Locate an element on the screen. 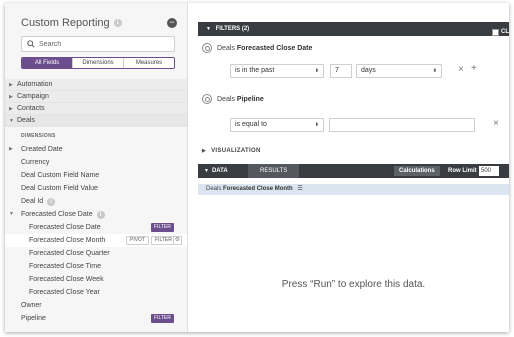 Image resolution: width=514 pixels, height=337 pixels. filter-unit-select: days ⬍ is located at coordinates (399, 71).